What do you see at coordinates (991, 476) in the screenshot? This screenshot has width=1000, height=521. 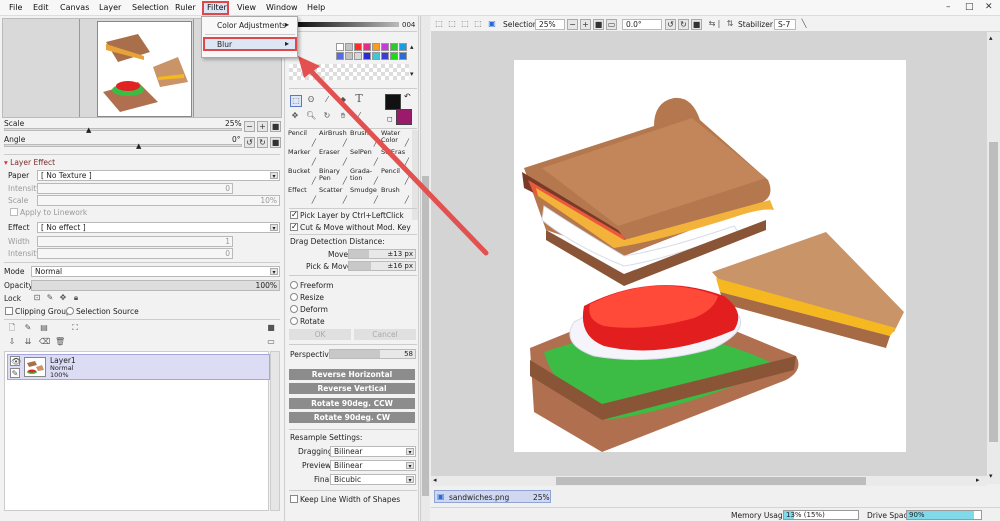 I see `scroll-down-icon: ▾` at bounding box center [991, 476].